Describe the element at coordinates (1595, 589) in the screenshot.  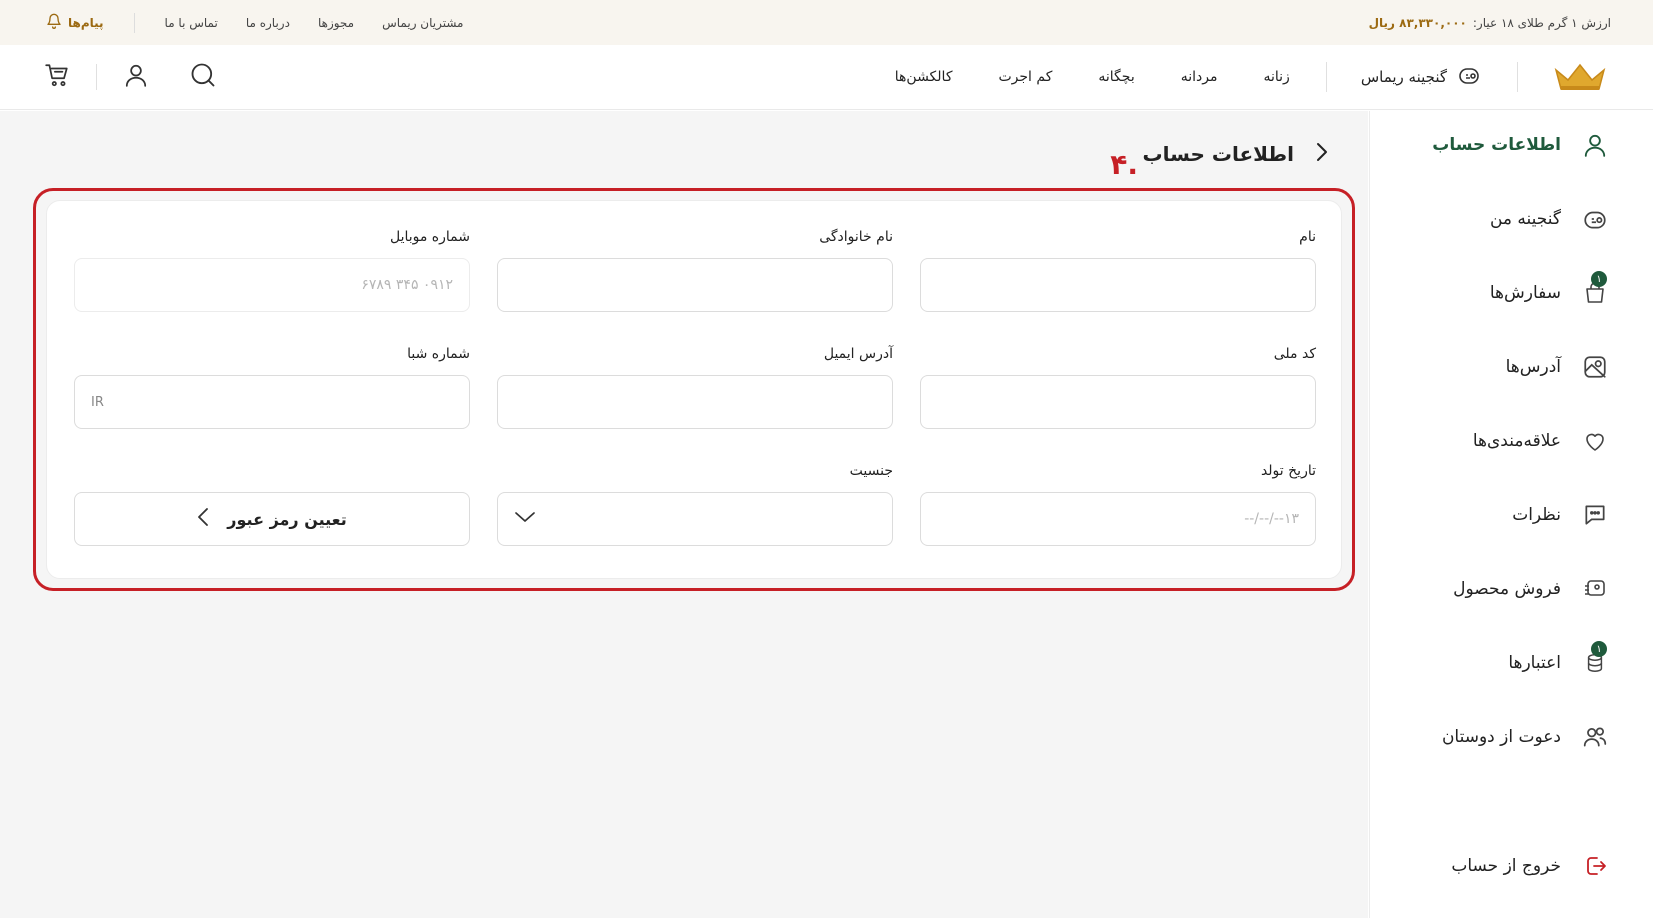
I see `sell-icon` at that location.